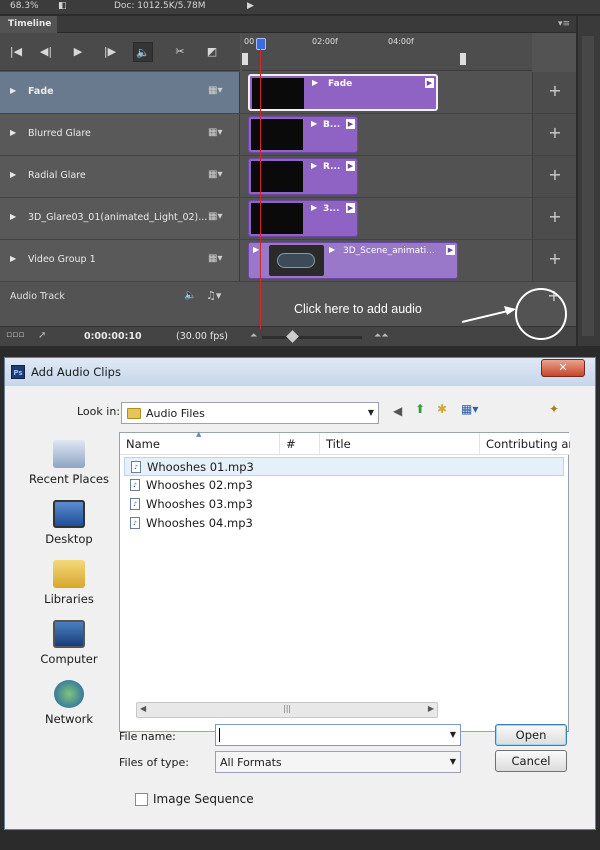  I want to click on folder-icon, so click(134, 413).